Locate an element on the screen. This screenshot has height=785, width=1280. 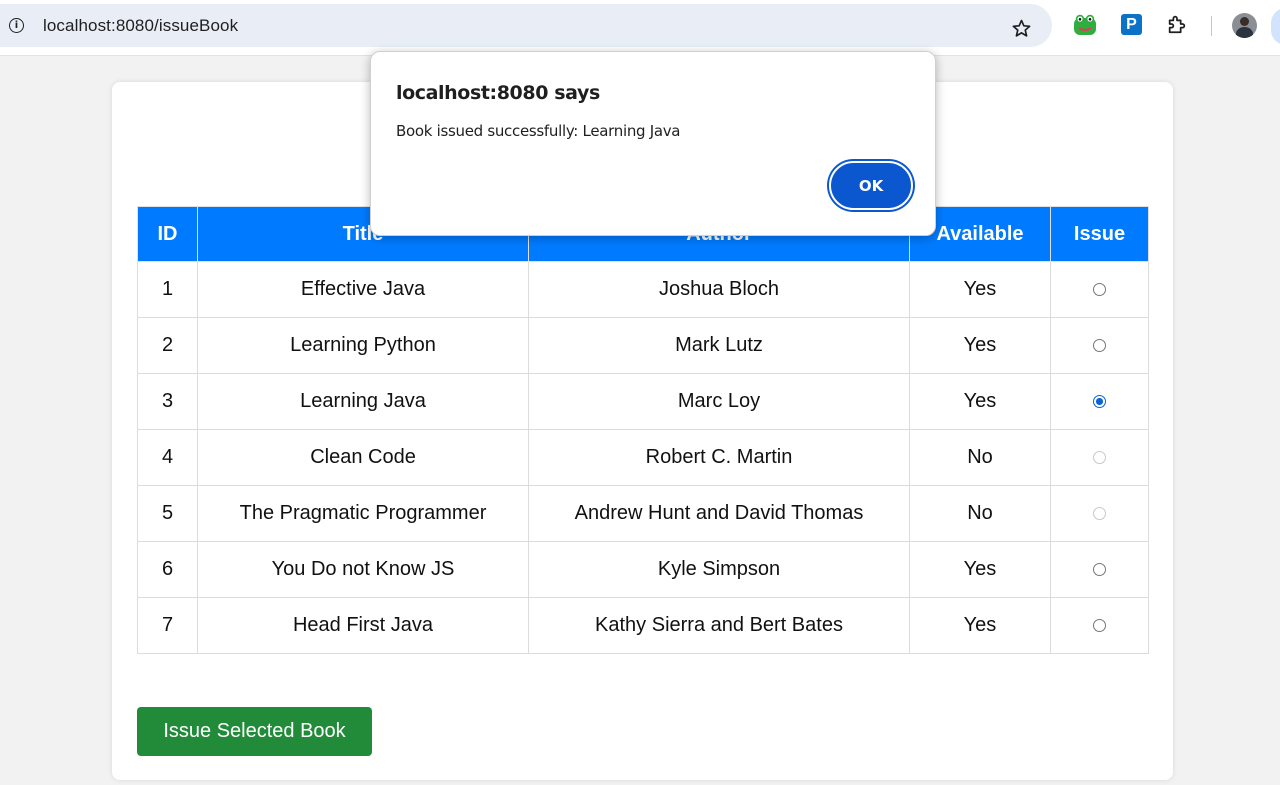
header-issue: Issue is located at coordinates (1099, 234).